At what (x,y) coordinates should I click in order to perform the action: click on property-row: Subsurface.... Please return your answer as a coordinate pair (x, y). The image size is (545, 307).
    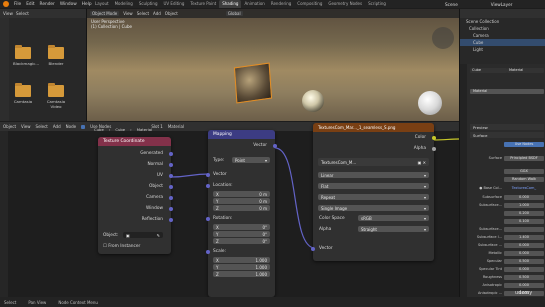
    Looking at the image, I should click on (507, 229).